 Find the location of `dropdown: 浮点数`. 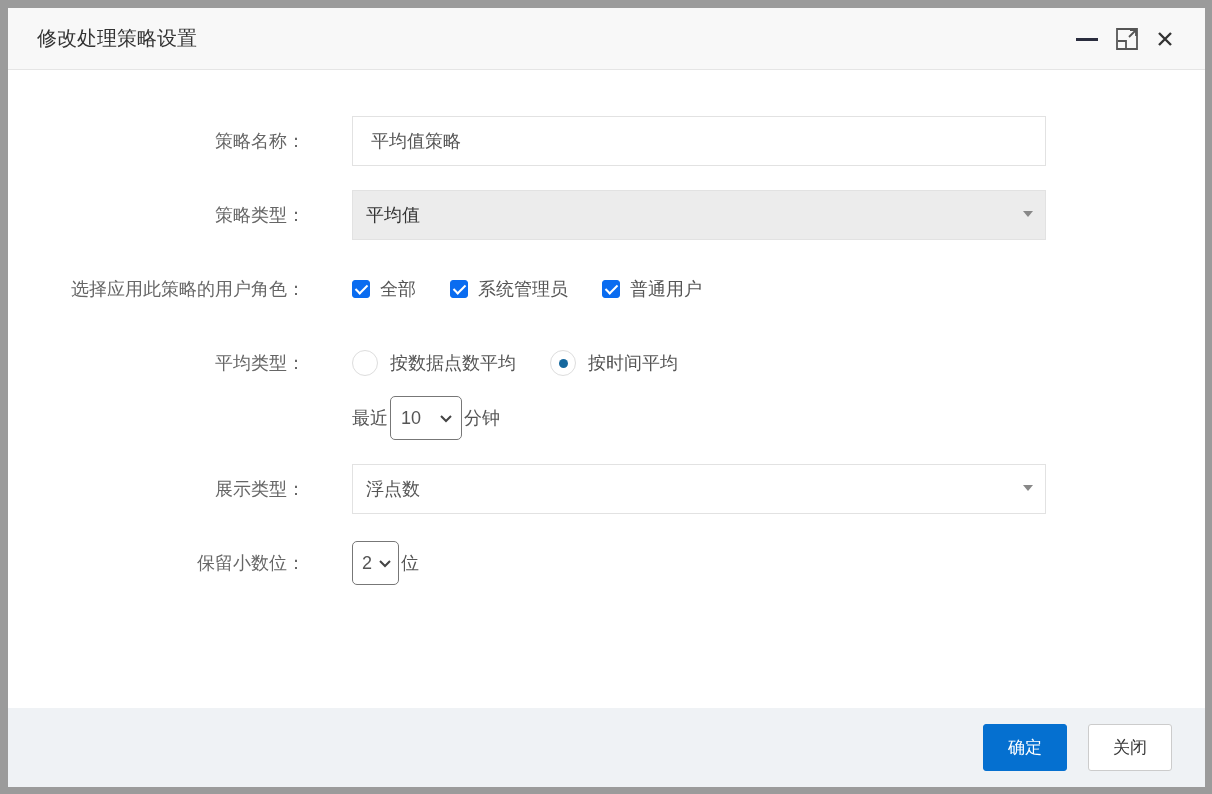

dropdown: 浮点数 is located at coordinates (699, 489).